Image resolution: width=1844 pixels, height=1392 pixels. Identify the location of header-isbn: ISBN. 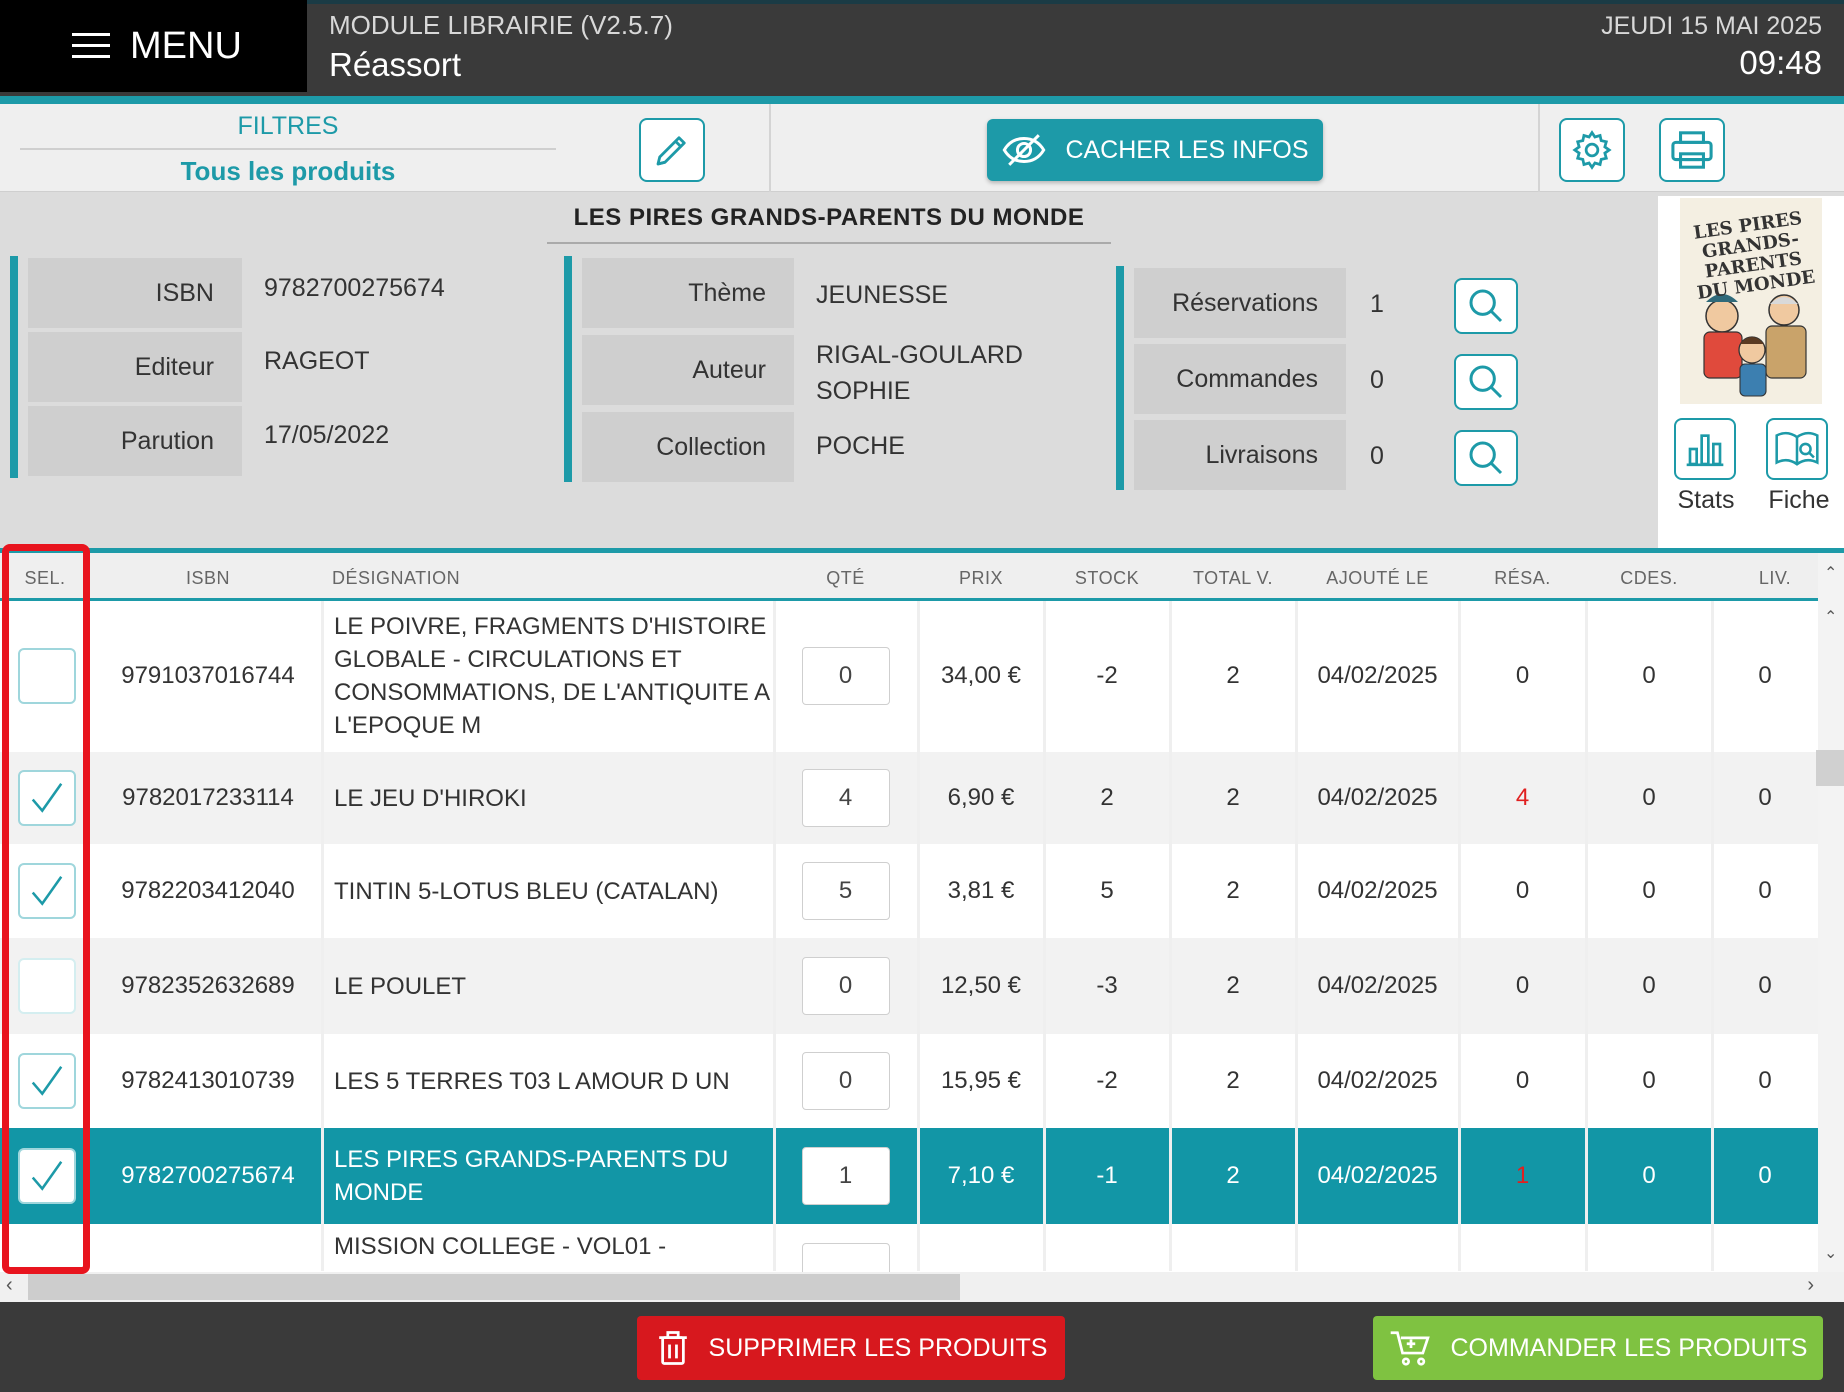
(208, 578).